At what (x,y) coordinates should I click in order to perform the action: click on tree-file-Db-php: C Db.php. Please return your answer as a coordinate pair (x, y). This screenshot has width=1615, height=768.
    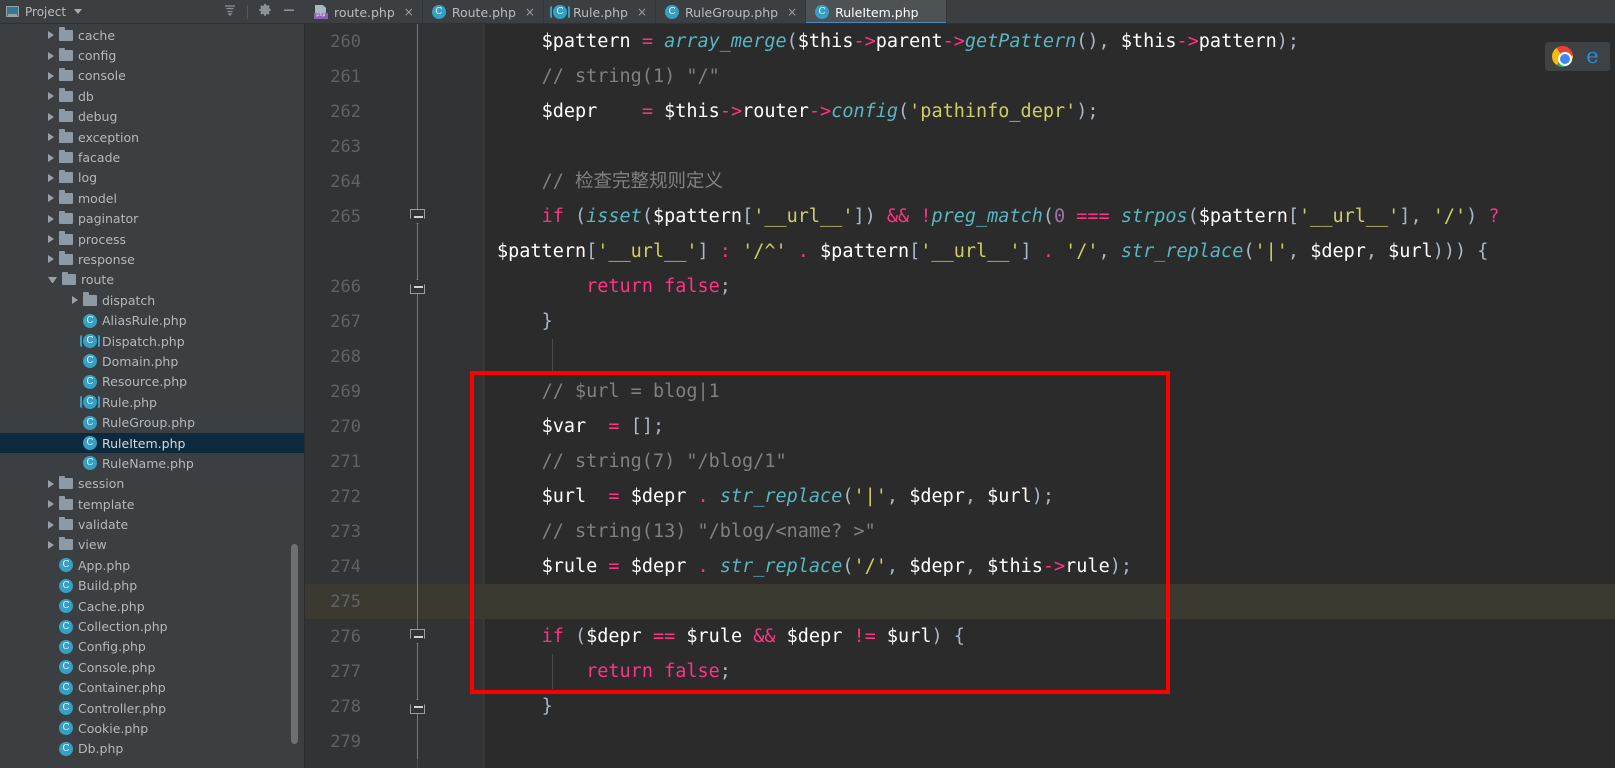
    Looking at the image, I should click on (152, 749).